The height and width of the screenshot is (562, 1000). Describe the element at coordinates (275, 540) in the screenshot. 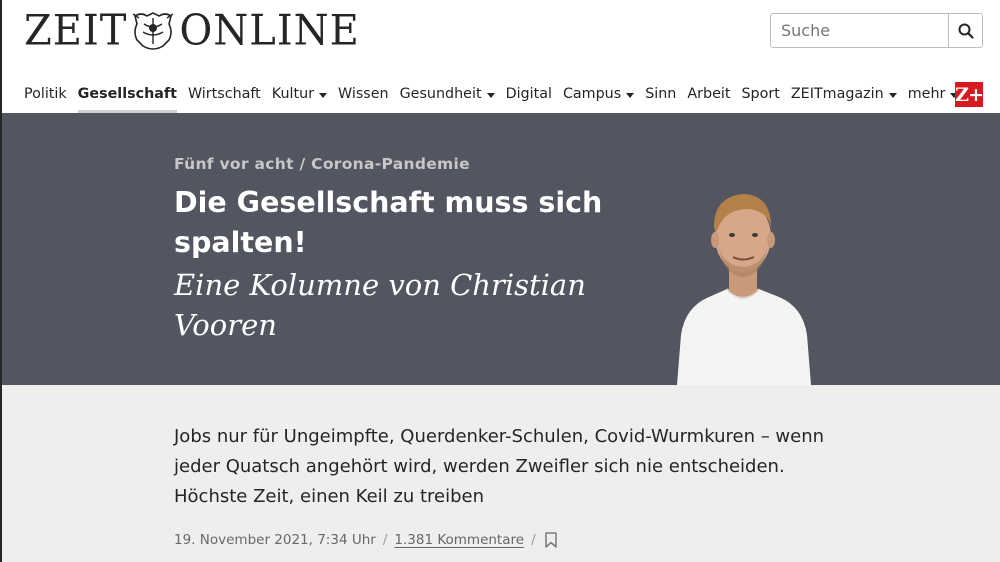

I see `publish-date: 19. November 2021, 7:34 Uhr` at that location.